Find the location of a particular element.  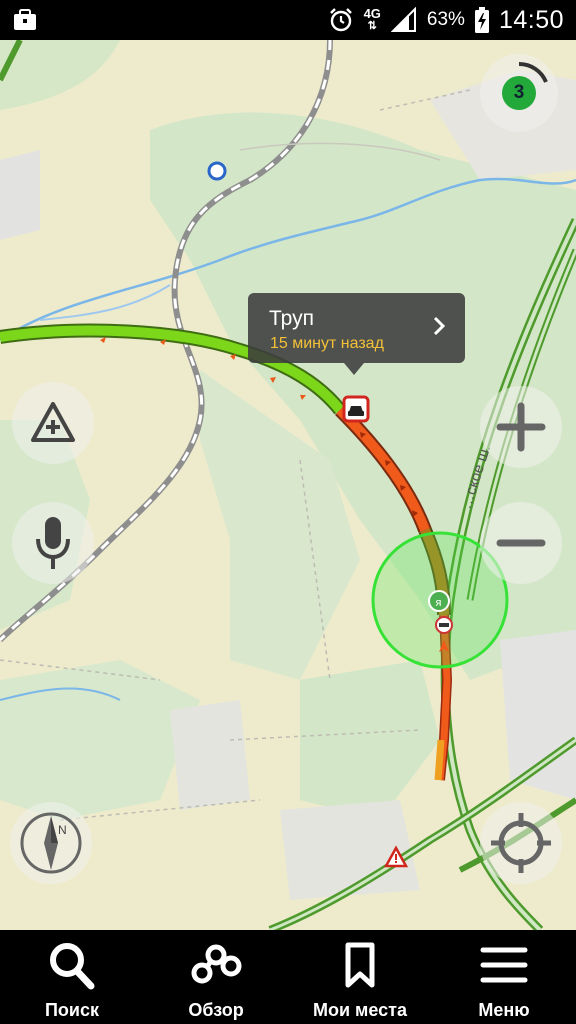

nav-overview-label: Обзор is located at coordinates (216, 1010).